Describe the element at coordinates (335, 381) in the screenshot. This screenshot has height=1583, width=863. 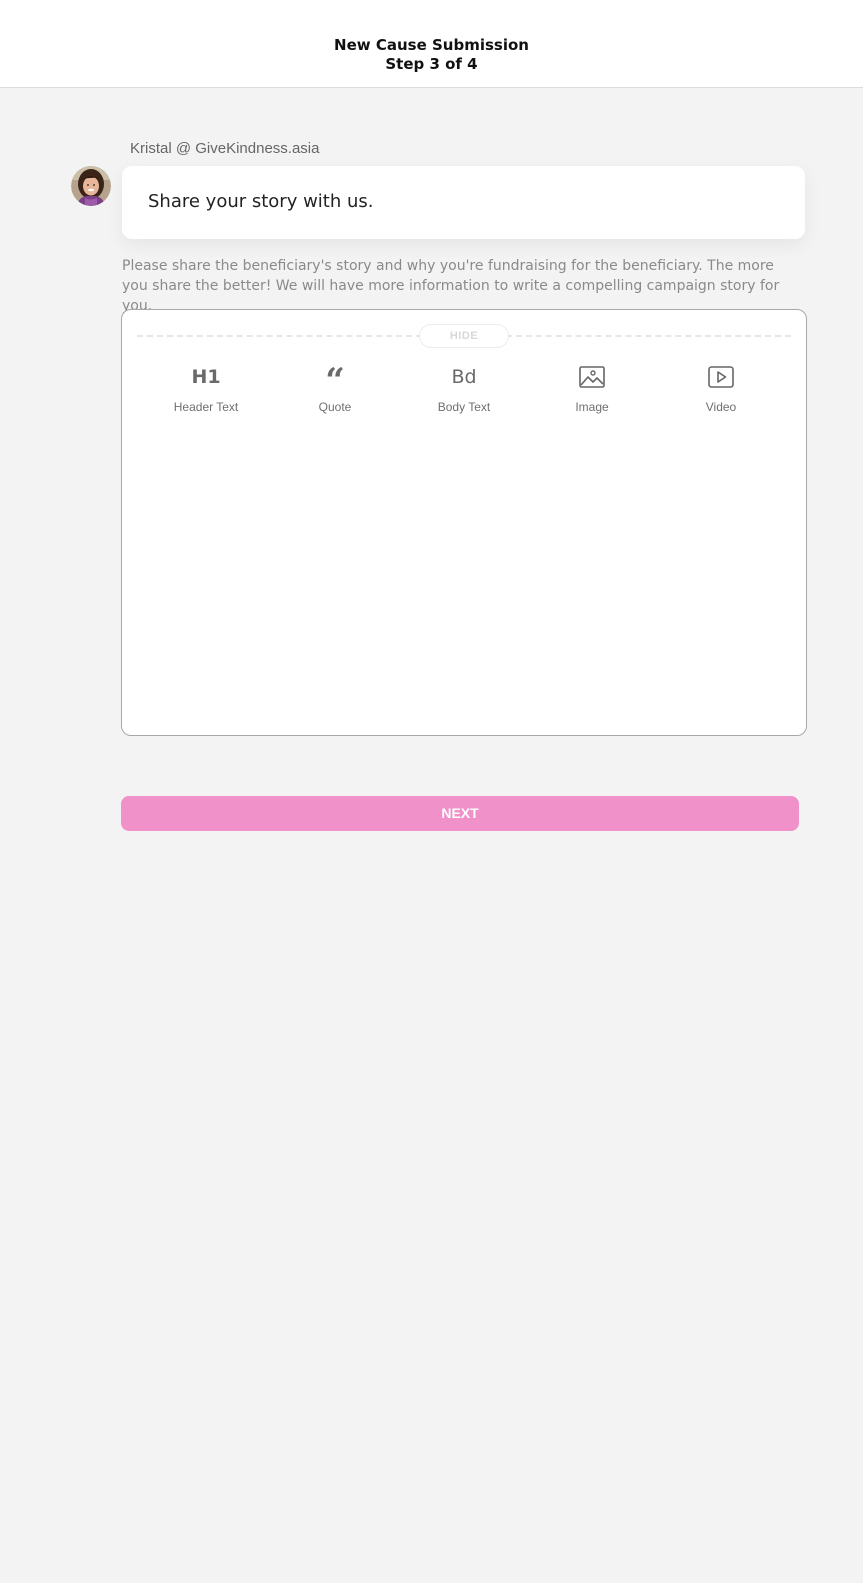
I see `quote-icon: “` at that location.